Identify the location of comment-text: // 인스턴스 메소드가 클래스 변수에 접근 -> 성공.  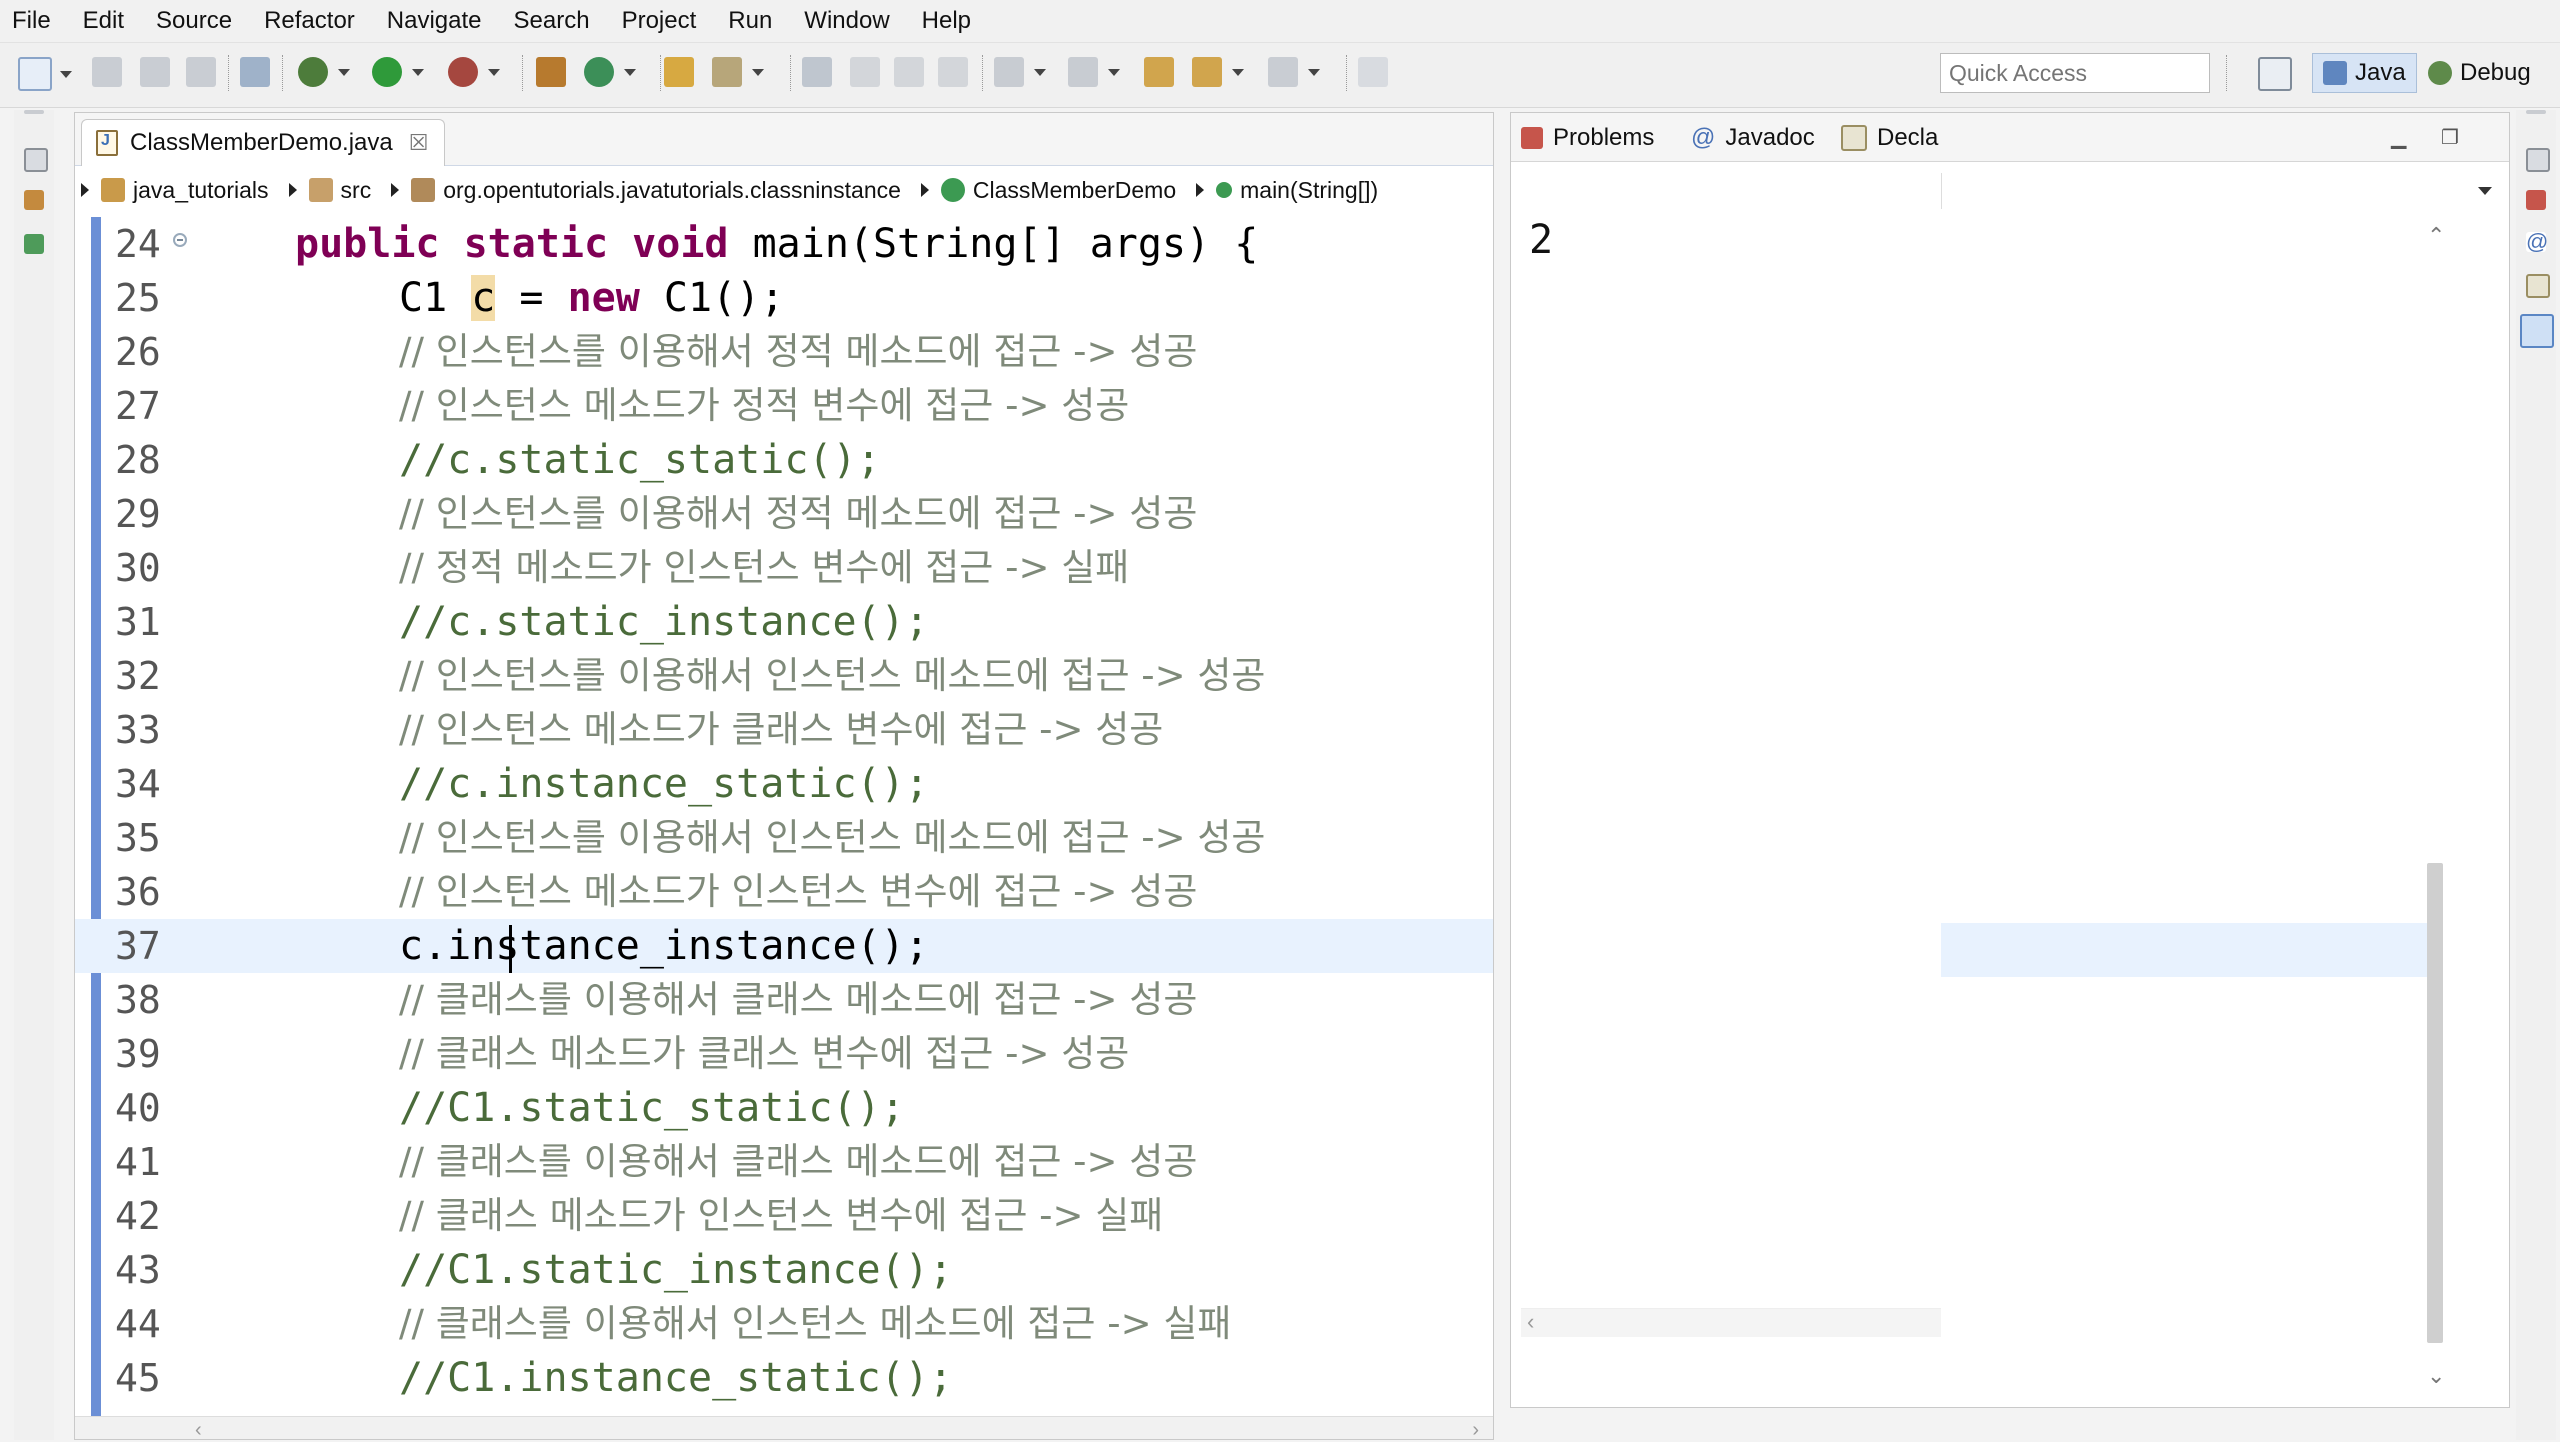
(781, 729).